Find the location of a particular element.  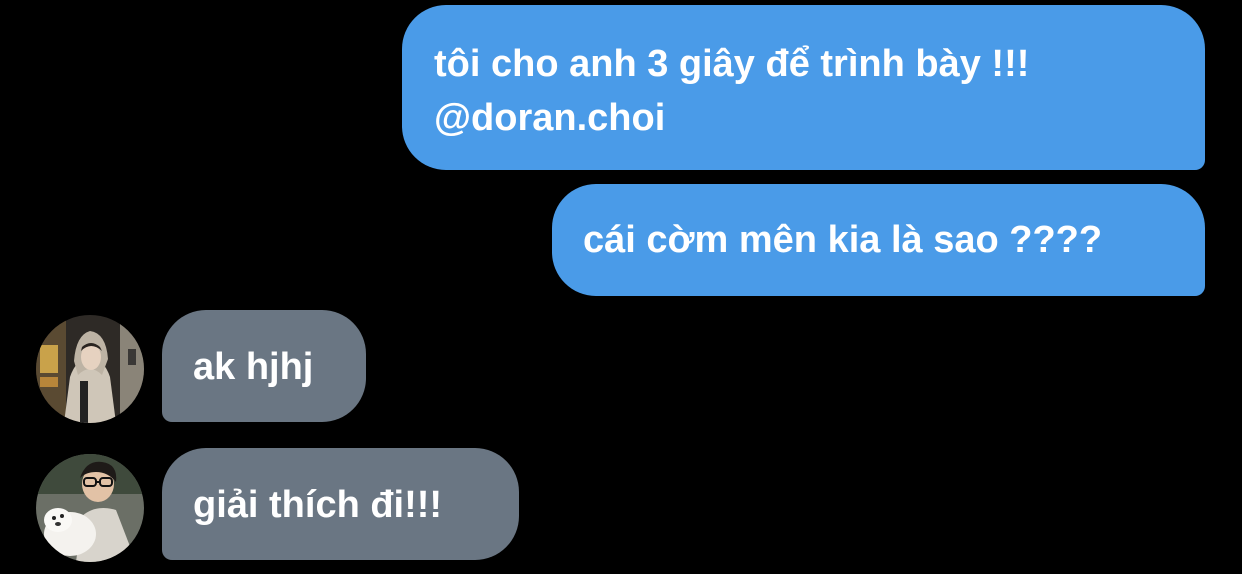

mention-link: @doran.choi is located at coordinates (804, 118).